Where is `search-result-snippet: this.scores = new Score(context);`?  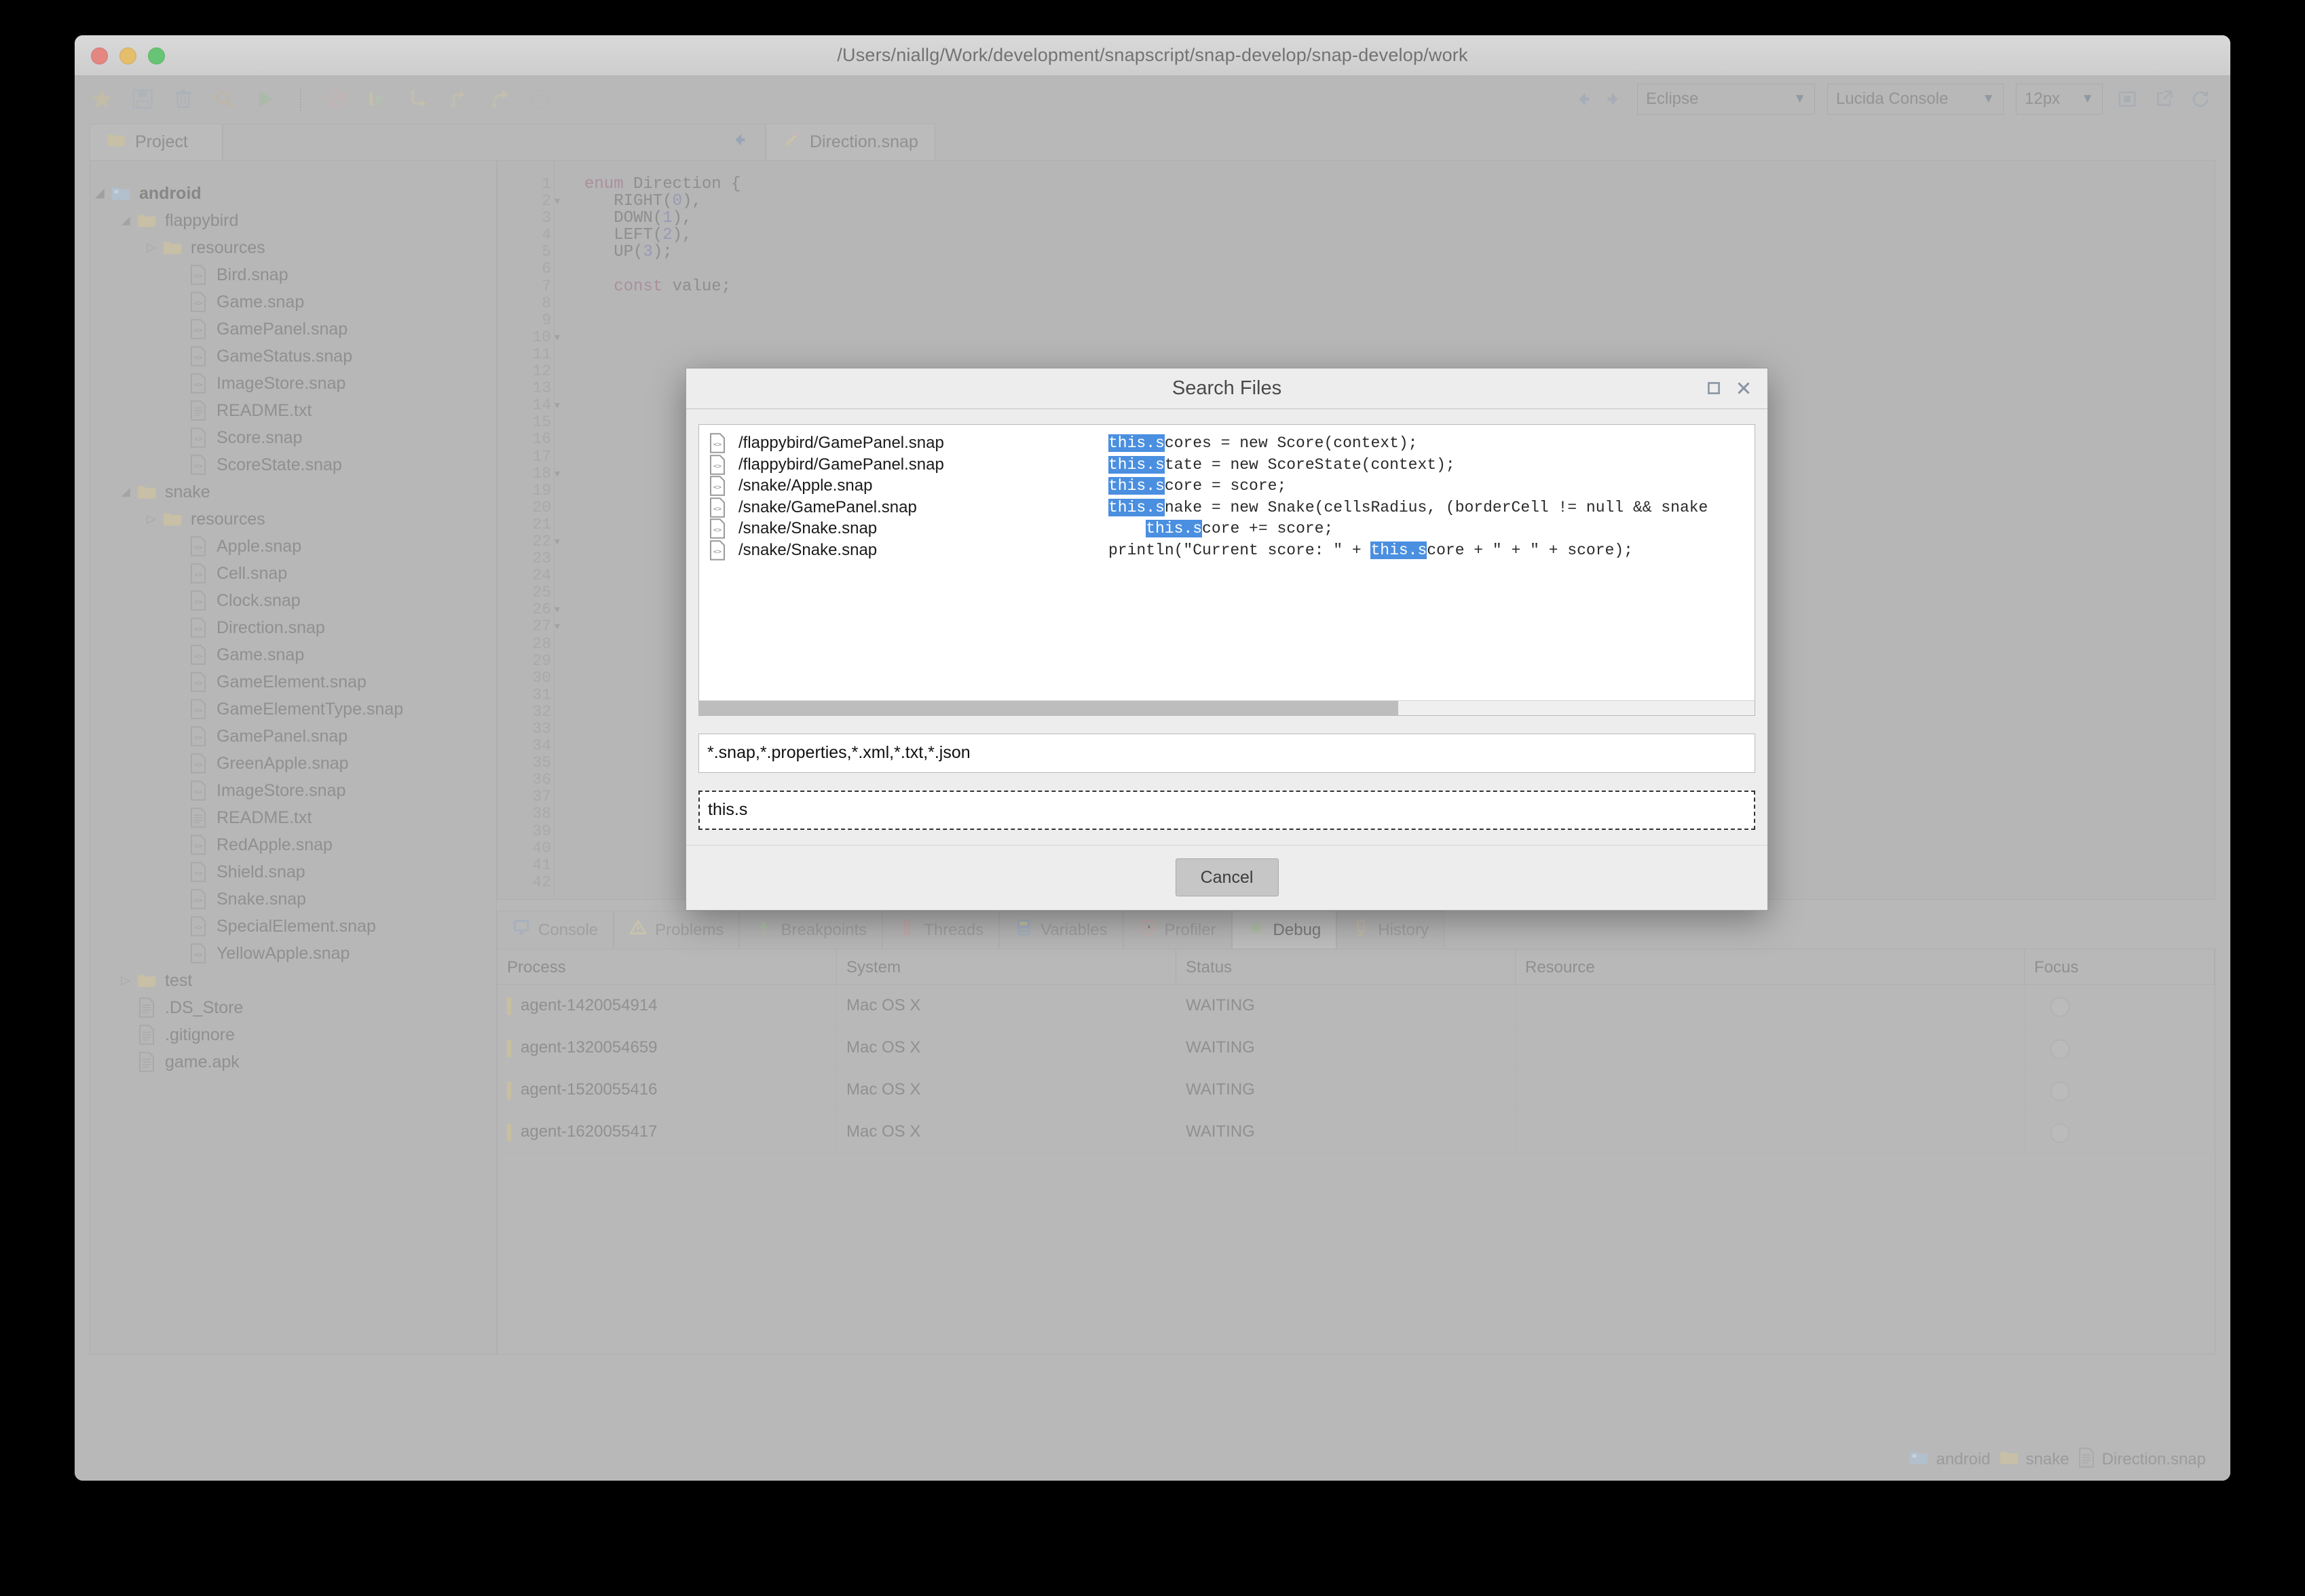 search-result-snippet: this.scores = new Score(context); is located at coordinates (1263, 443).